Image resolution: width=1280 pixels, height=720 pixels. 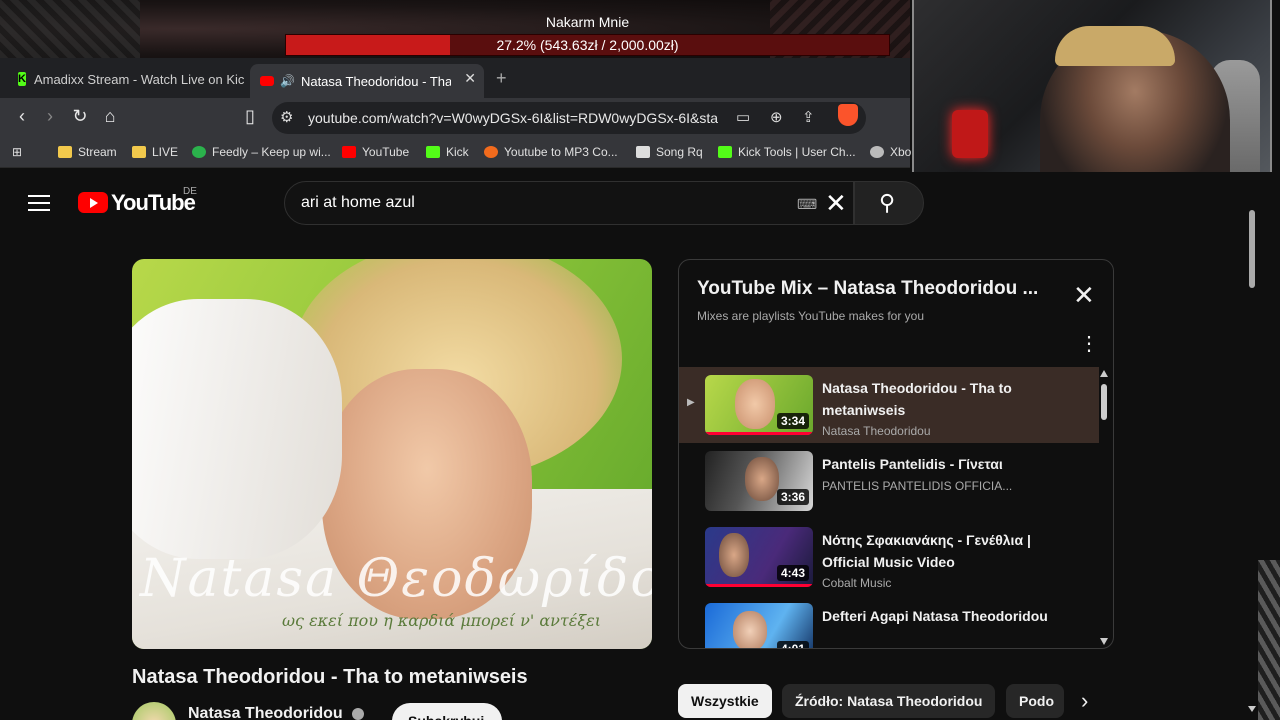 I want to click on bookmark-stream: Stream, so click(x=87, y=152).